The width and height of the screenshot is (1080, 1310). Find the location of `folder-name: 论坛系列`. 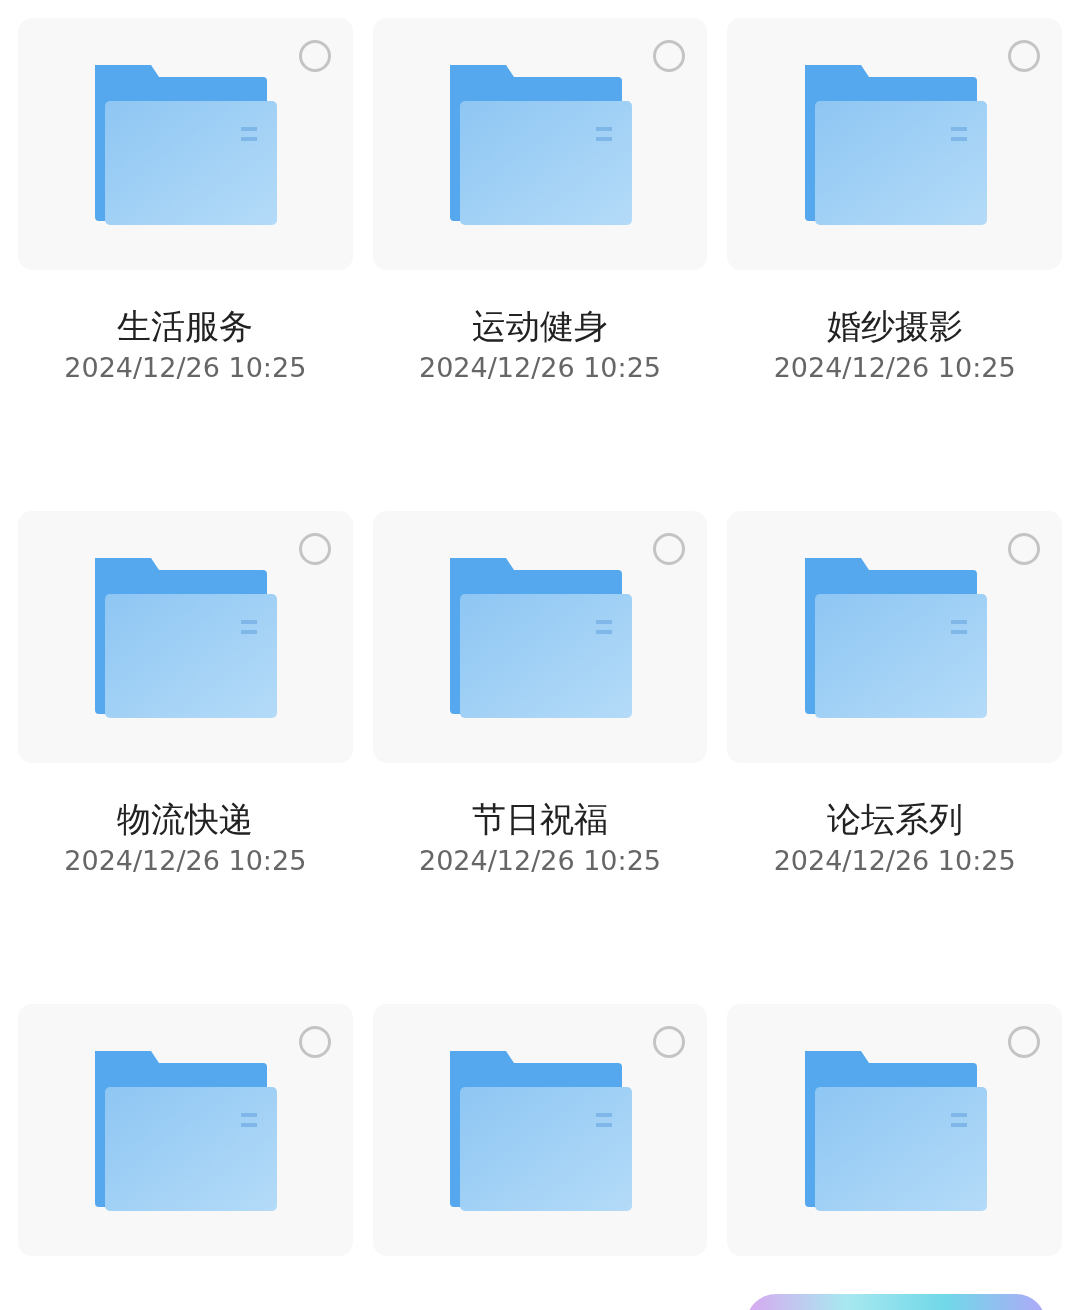

folder-name: 论坛系列 is located at coordinates (894, 819).